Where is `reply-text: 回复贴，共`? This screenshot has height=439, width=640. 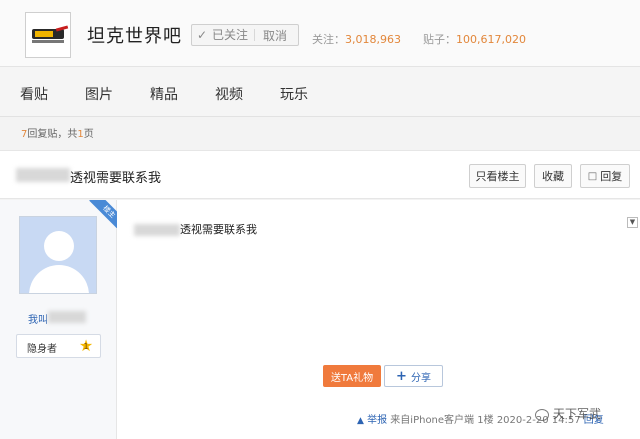
reply-text: 回复贴，共 is located at coordinates (52, 134).